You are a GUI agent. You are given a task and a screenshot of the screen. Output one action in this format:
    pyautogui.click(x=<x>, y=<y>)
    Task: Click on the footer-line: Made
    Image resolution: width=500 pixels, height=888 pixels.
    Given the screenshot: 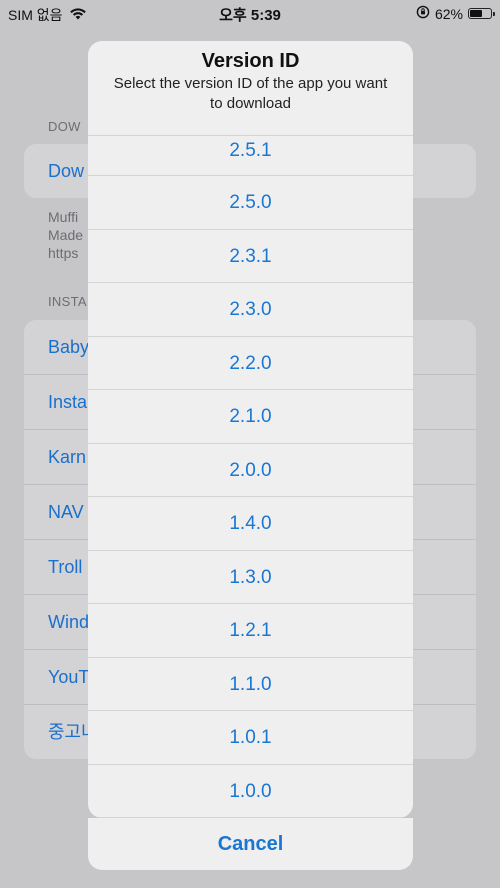 What is the action you would take?
    pyautogui.click(x=66, y=235)
    